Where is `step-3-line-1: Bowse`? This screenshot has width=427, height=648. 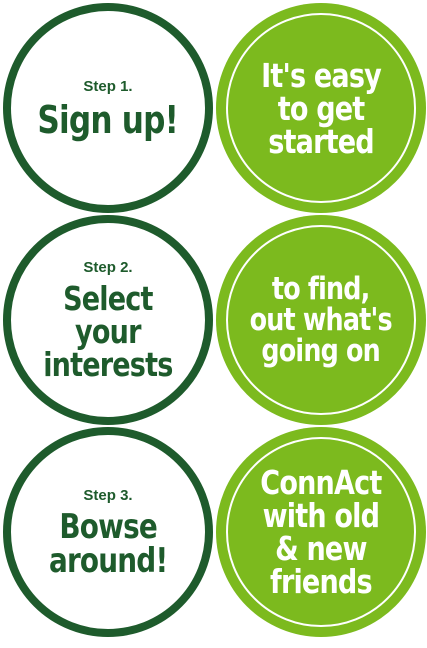
step-3-line-1: Bowse is located at coordinates (108, 526).